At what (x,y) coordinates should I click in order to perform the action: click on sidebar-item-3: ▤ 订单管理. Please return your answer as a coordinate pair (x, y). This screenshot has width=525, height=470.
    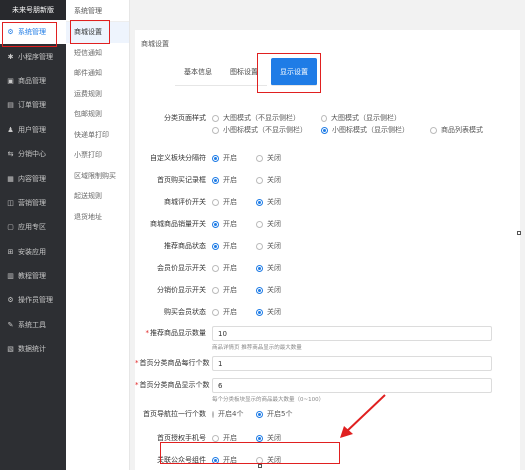
    Looking at the image, I should click on (33, 105).